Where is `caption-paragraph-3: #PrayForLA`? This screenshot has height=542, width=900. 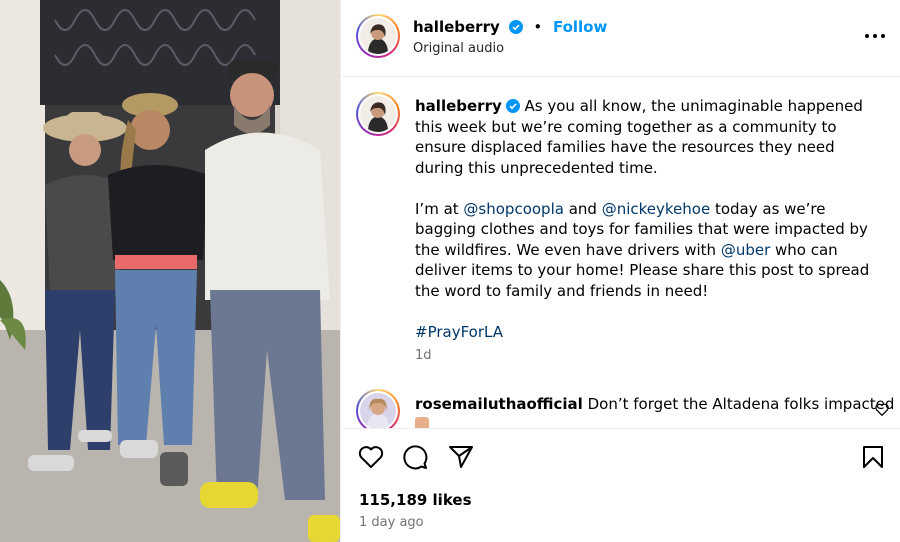
caption-paragraph-3: #PrayForLA is located at coordinates (643, 332).